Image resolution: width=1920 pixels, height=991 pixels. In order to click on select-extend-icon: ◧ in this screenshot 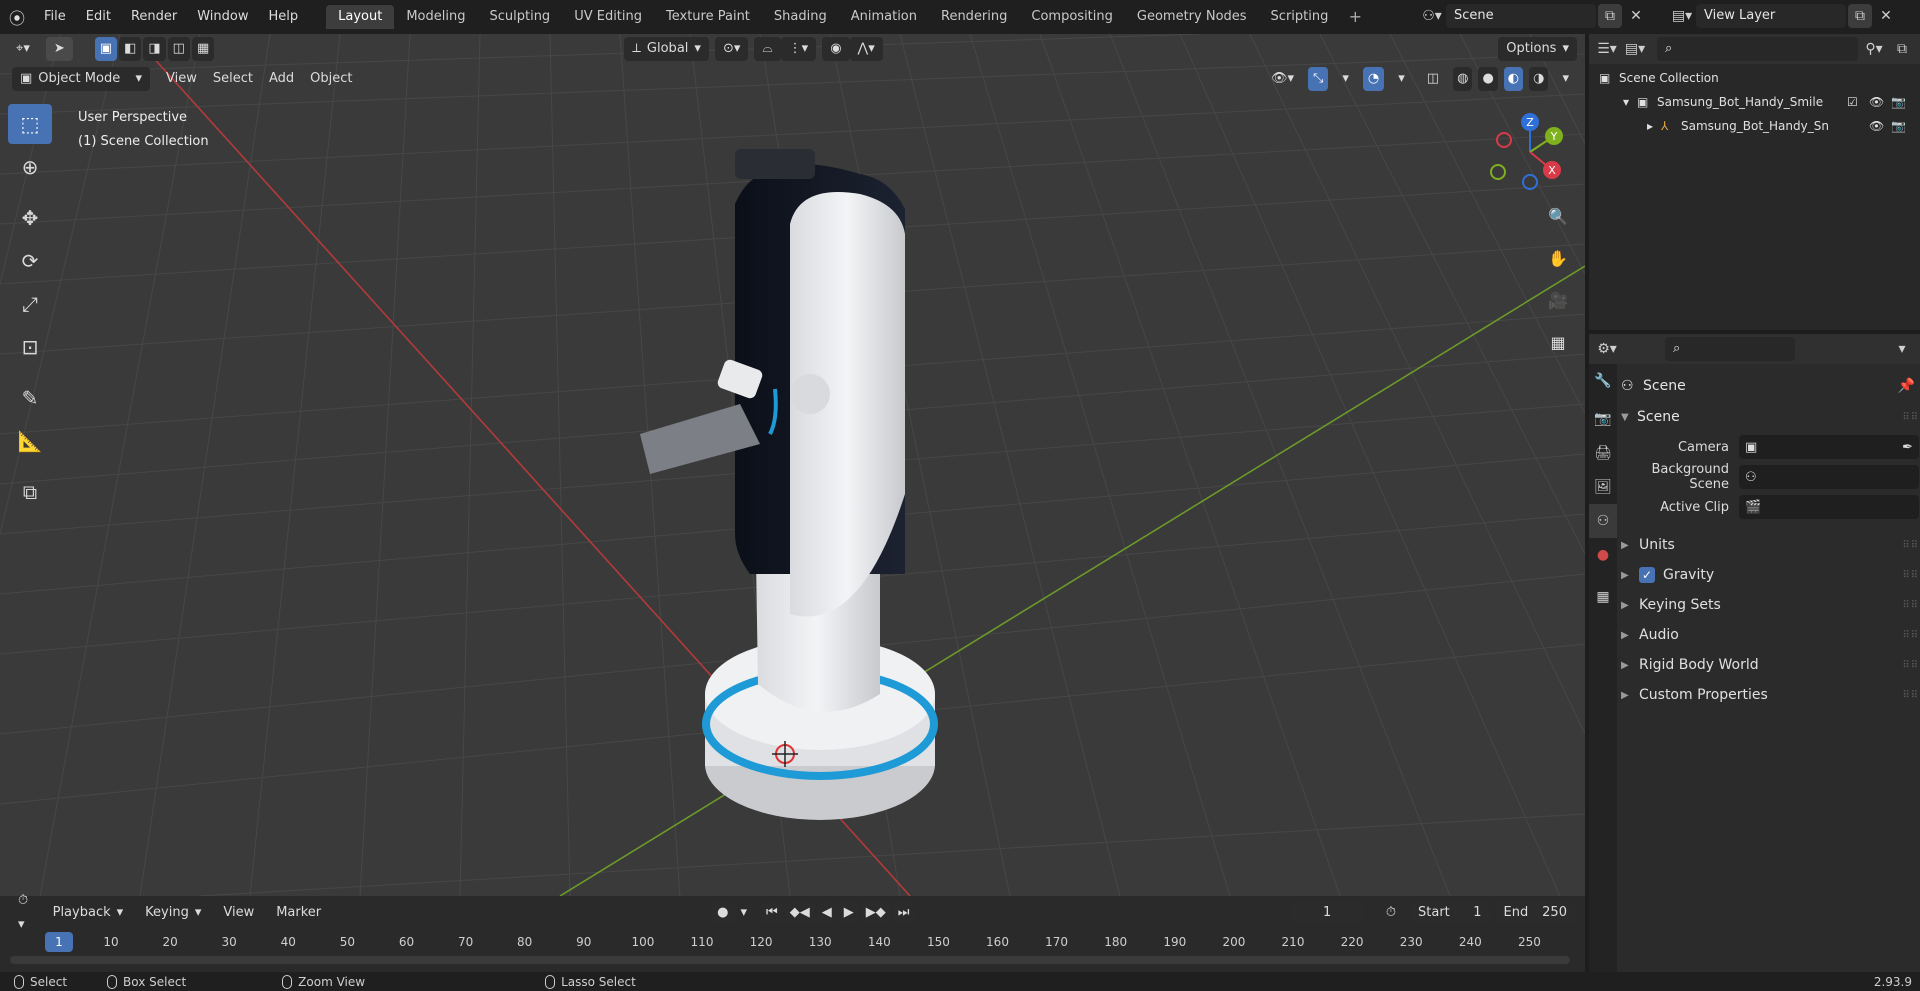, I will do `click(130, 49)`.